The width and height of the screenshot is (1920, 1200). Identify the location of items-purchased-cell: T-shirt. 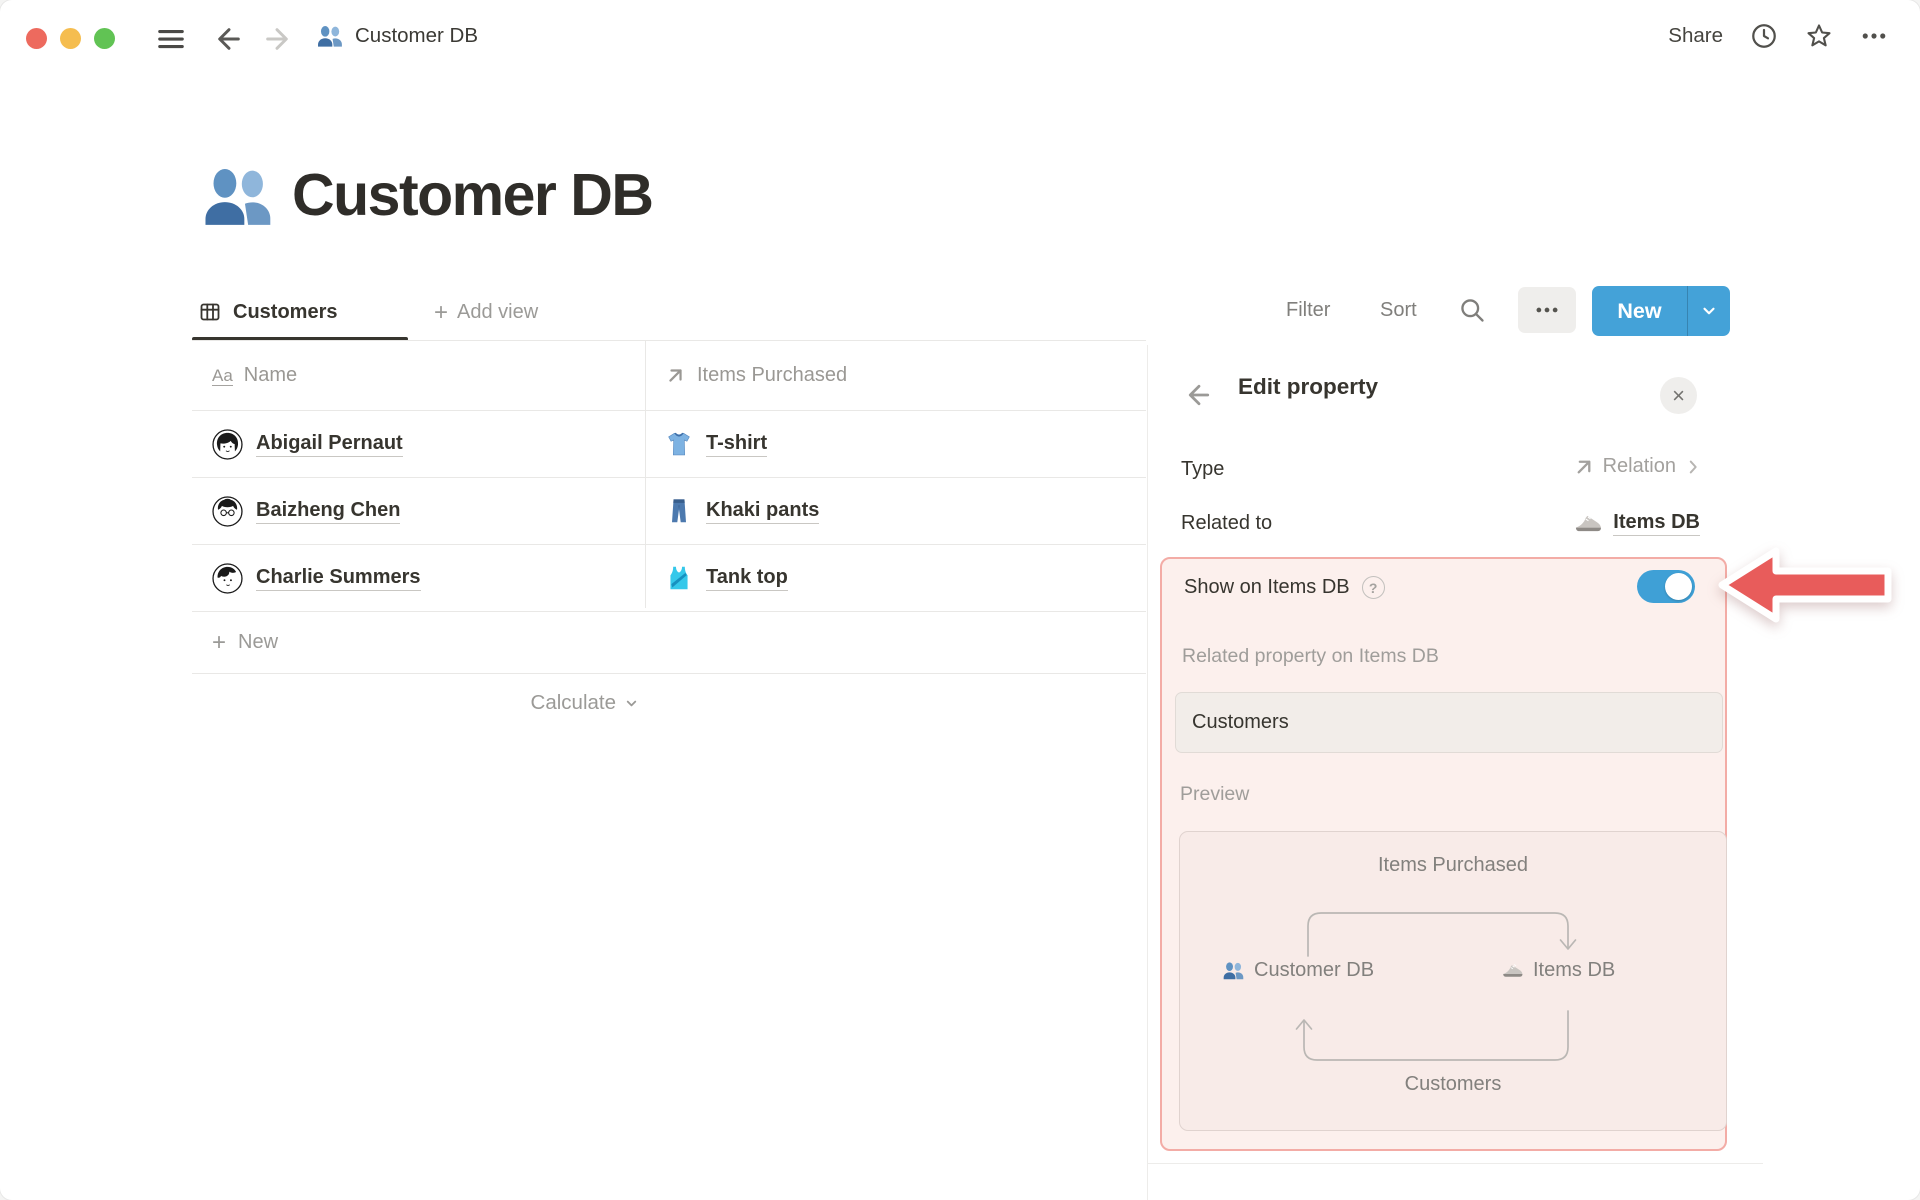
(895, 444).